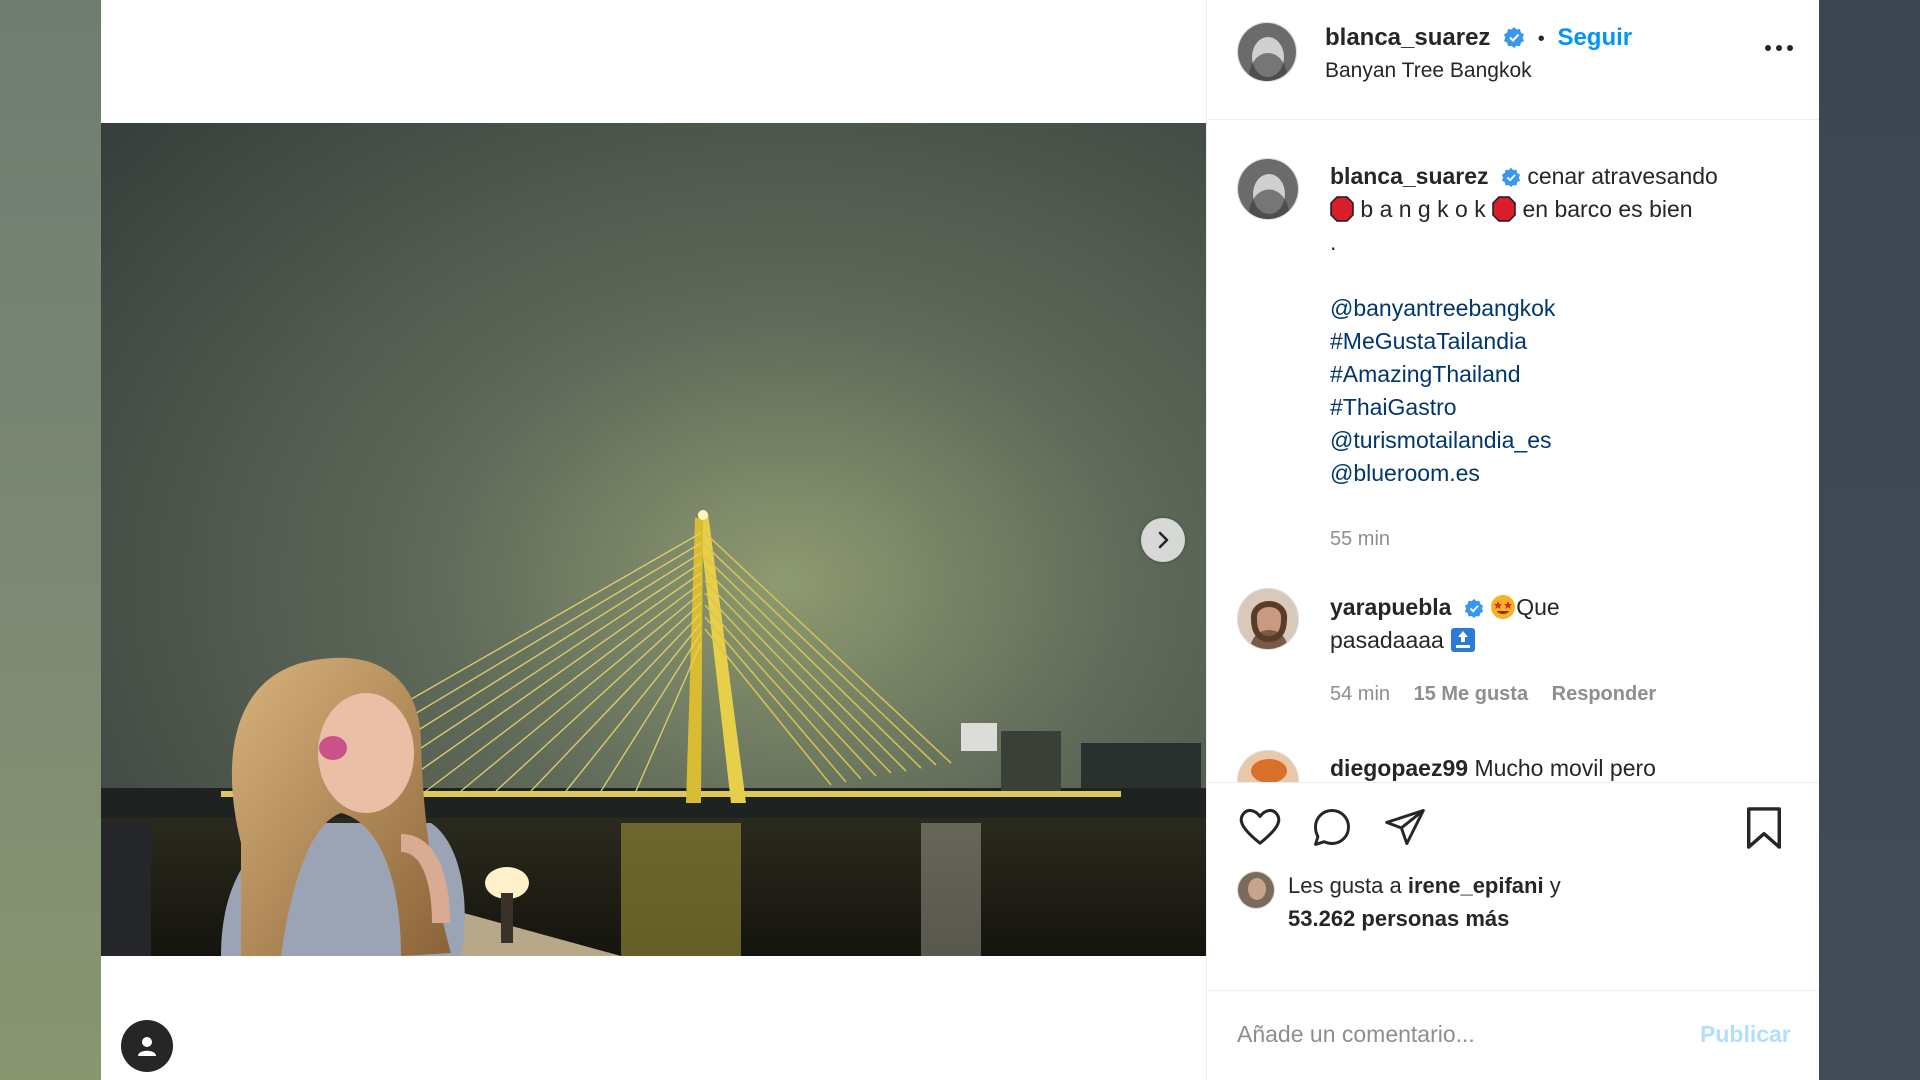  What do you see at coordinates (1869, 540) in the screenshot?
I see `backdrop-right` at bounding box center [1869, 540].